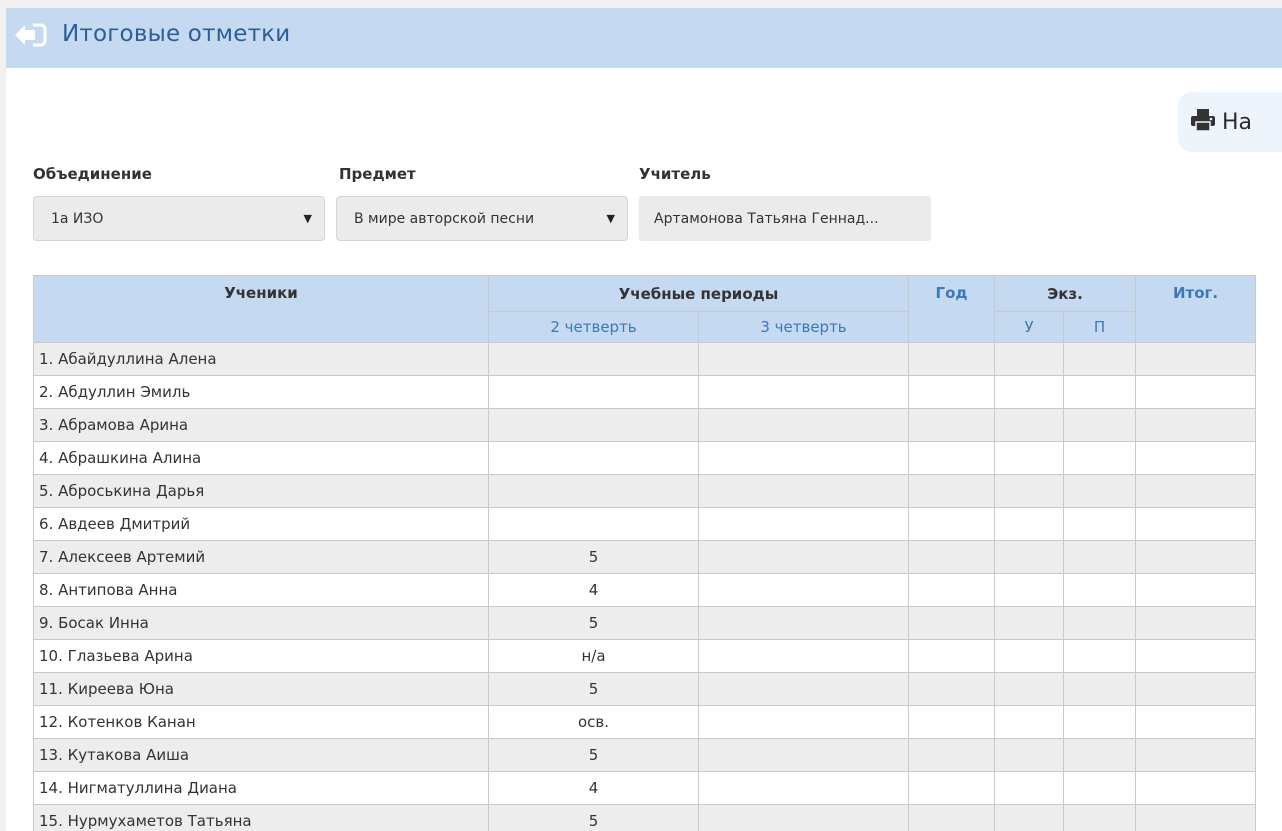 This screenshot has width=1282, height=831. Describe the element at coordinates (952, 309) in the screenshot. I see `year-header: Год` at that location.